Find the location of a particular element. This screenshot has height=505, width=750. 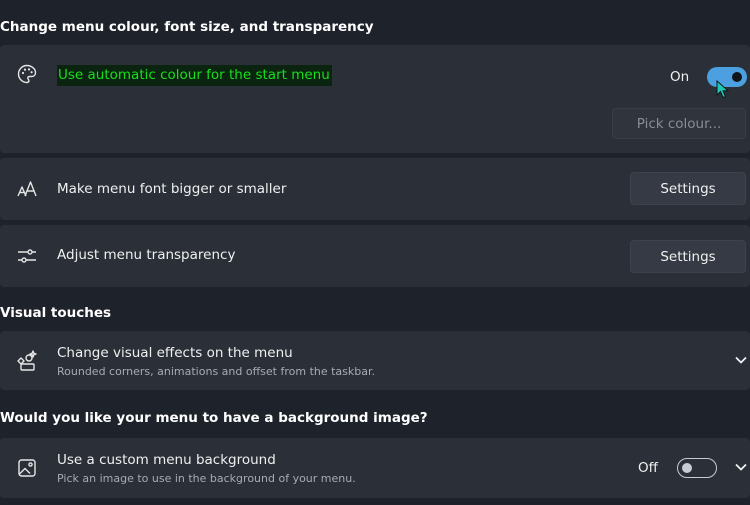

transparency-card: Adjust menu transparency Settings is located at coordinates (375, 256).